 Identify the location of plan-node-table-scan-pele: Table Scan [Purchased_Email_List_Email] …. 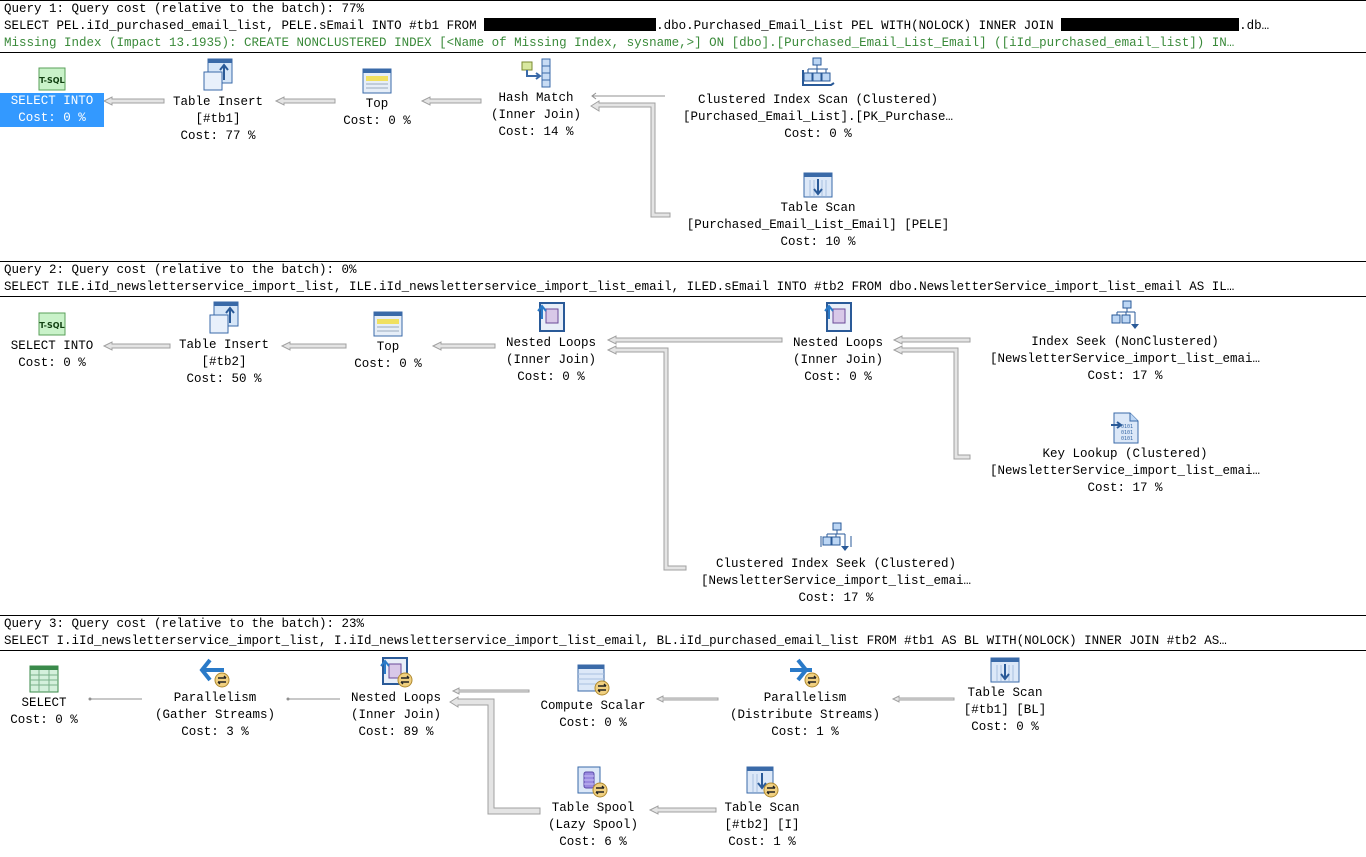
(818, 211).